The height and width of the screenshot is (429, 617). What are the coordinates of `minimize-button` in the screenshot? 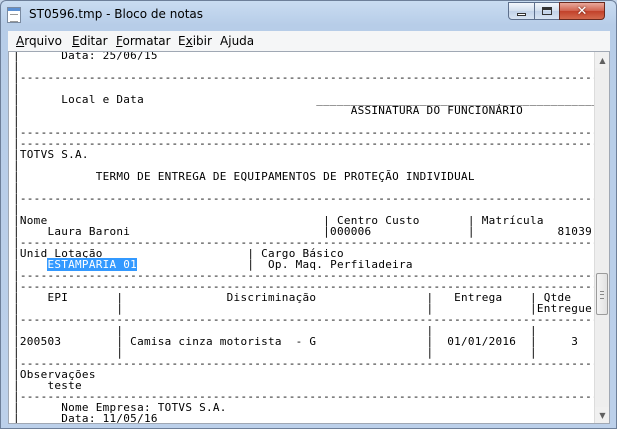 It's located at (521, 11).